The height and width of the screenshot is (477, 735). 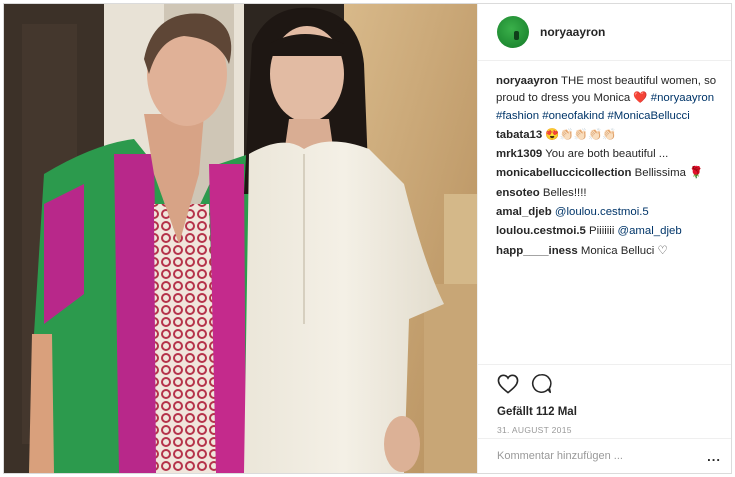 What do you see at coordinates (581, 134) in the screenshot?
I see `comment-text: 😍👏🏻👏🏻👏🏻👏🏻` at bounding box center [581, 134].